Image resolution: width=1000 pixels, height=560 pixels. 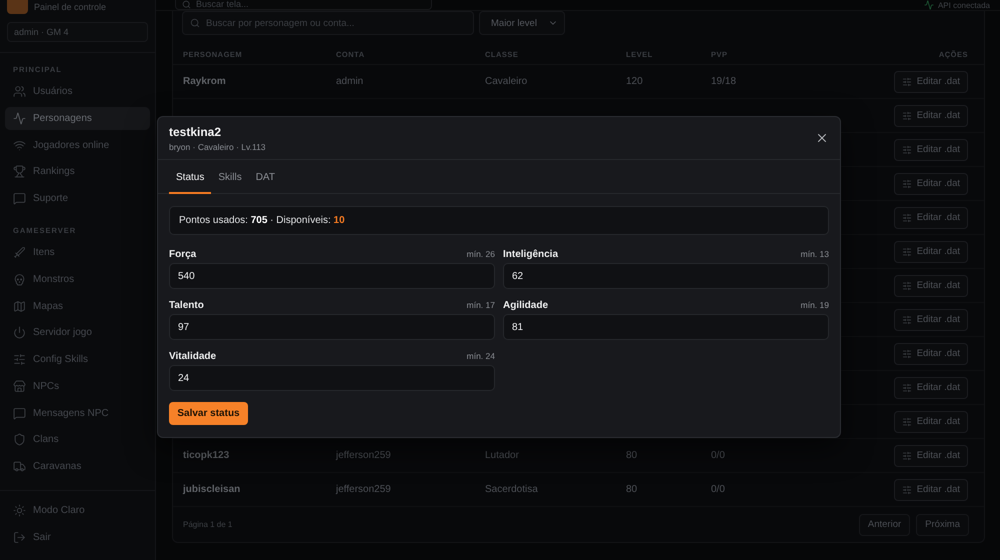 I want to click on sort-select: Maior level, so click(x=522, y=23).